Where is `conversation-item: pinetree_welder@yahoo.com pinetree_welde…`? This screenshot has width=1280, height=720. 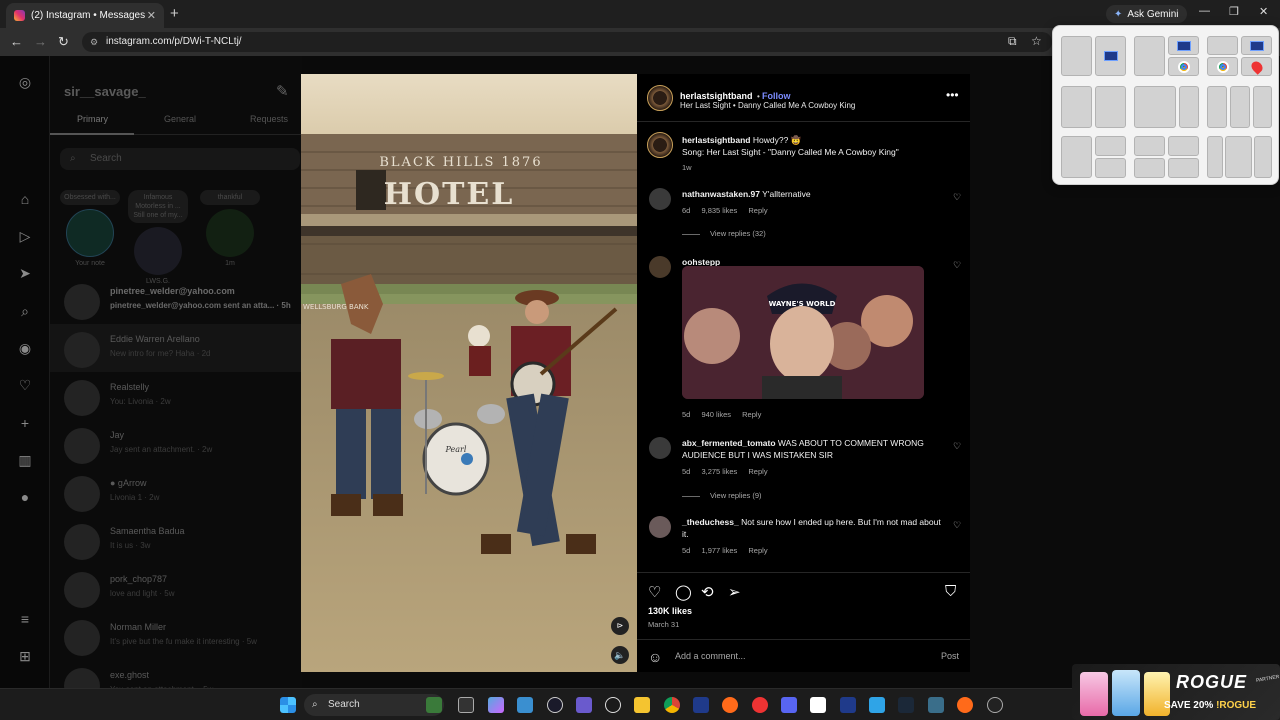 conversation-item: pinetree_welder@yahoo.com pinetree_welde… is located at coordinates (176, 300).